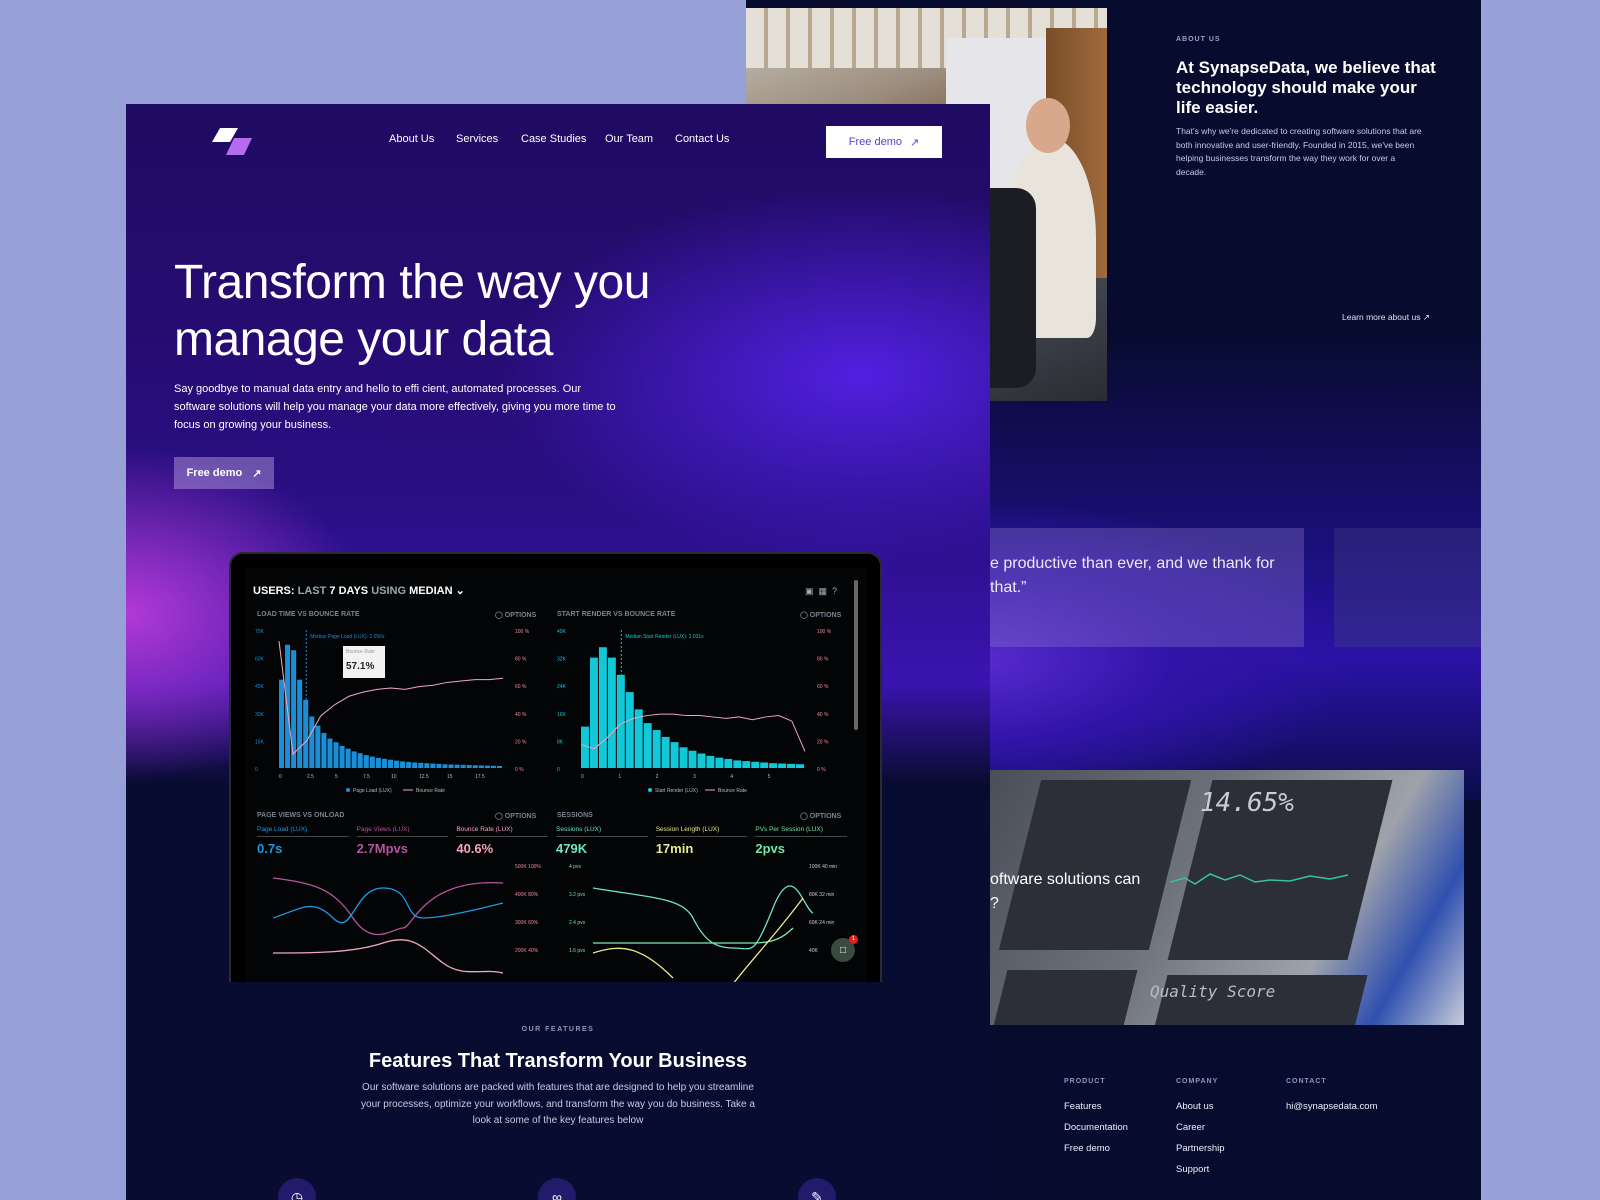  I want to click on testimonial-card, so click(1407, 587).